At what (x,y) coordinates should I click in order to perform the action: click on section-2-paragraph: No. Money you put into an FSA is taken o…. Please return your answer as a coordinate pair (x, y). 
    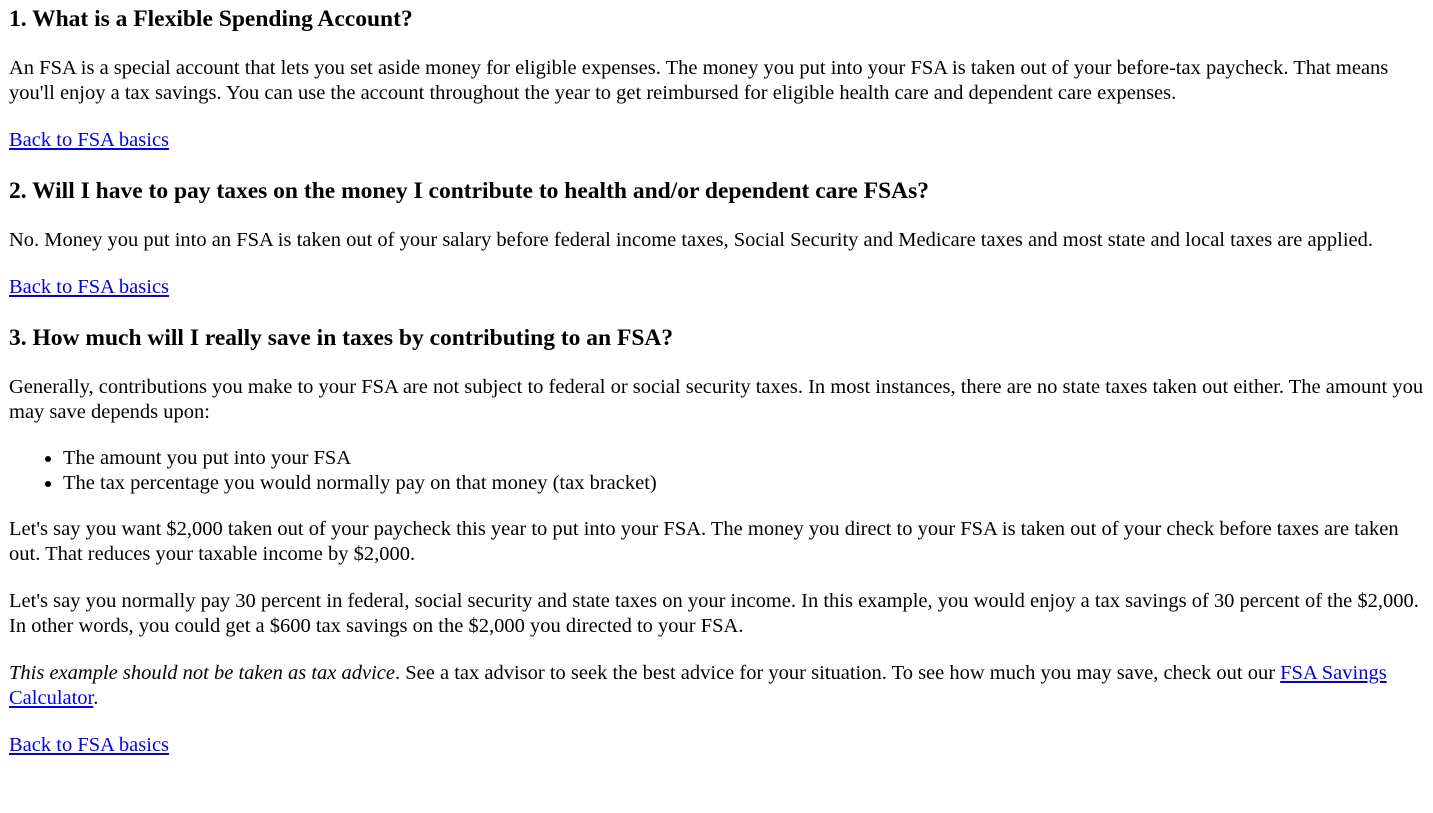
    Looking at the image, I should click on (691, 240).